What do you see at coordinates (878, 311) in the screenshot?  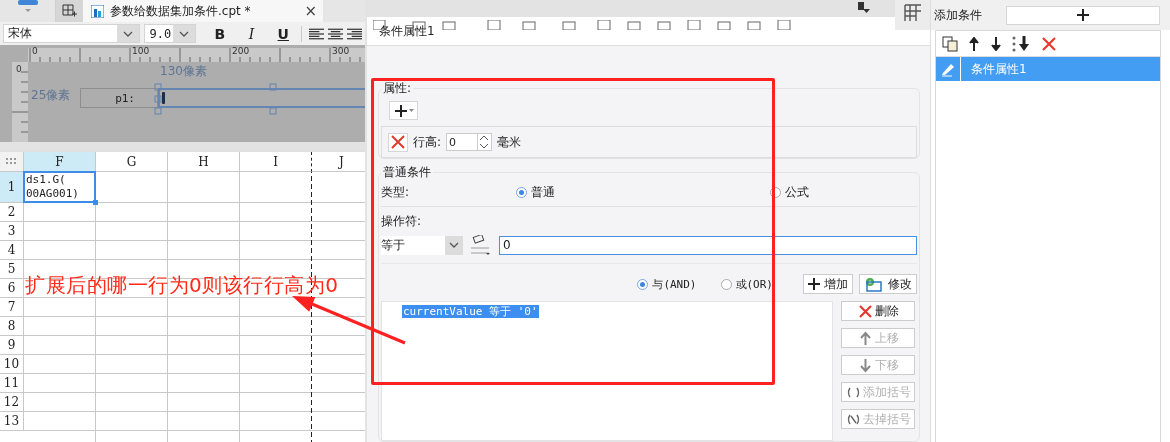 I see `delete-button: 删除` at bounding box center [878, 311].